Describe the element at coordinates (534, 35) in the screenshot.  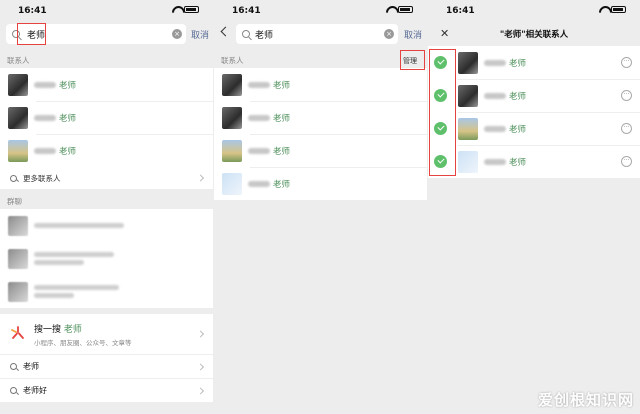
I see `page-title: "老师"相关联系人` at that location.